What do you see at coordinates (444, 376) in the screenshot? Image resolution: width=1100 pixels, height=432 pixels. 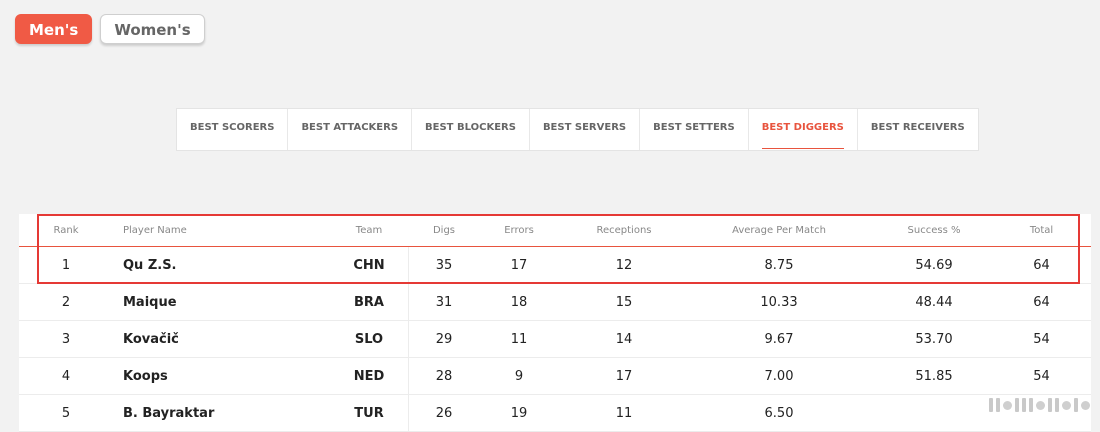 I see `digs-cell: 28` at bounding box center [444, 376].